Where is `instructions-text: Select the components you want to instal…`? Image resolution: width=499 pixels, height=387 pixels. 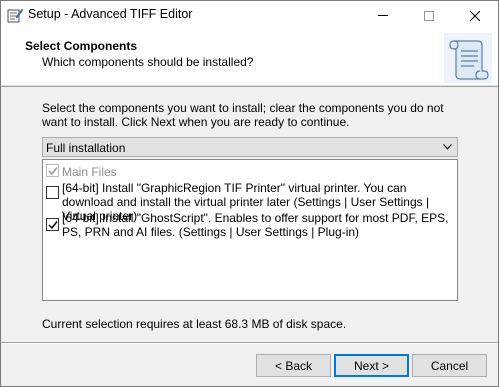
instructions-text: Select the components you want to instal… is located at coordinates (243, 115).